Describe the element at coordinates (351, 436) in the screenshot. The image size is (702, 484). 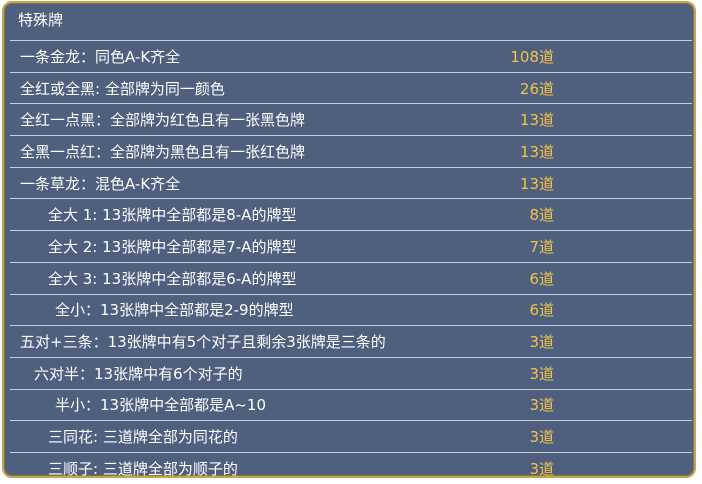
I see `list-item: 三同花: 三道牌全部为同花的 3道` at that location.